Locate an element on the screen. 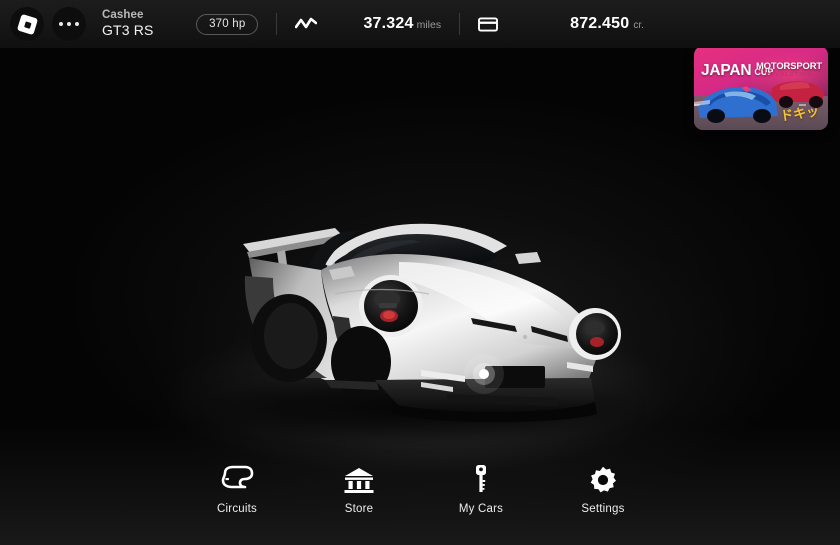  roblox-logo-button is located at coordinates (27, 24).